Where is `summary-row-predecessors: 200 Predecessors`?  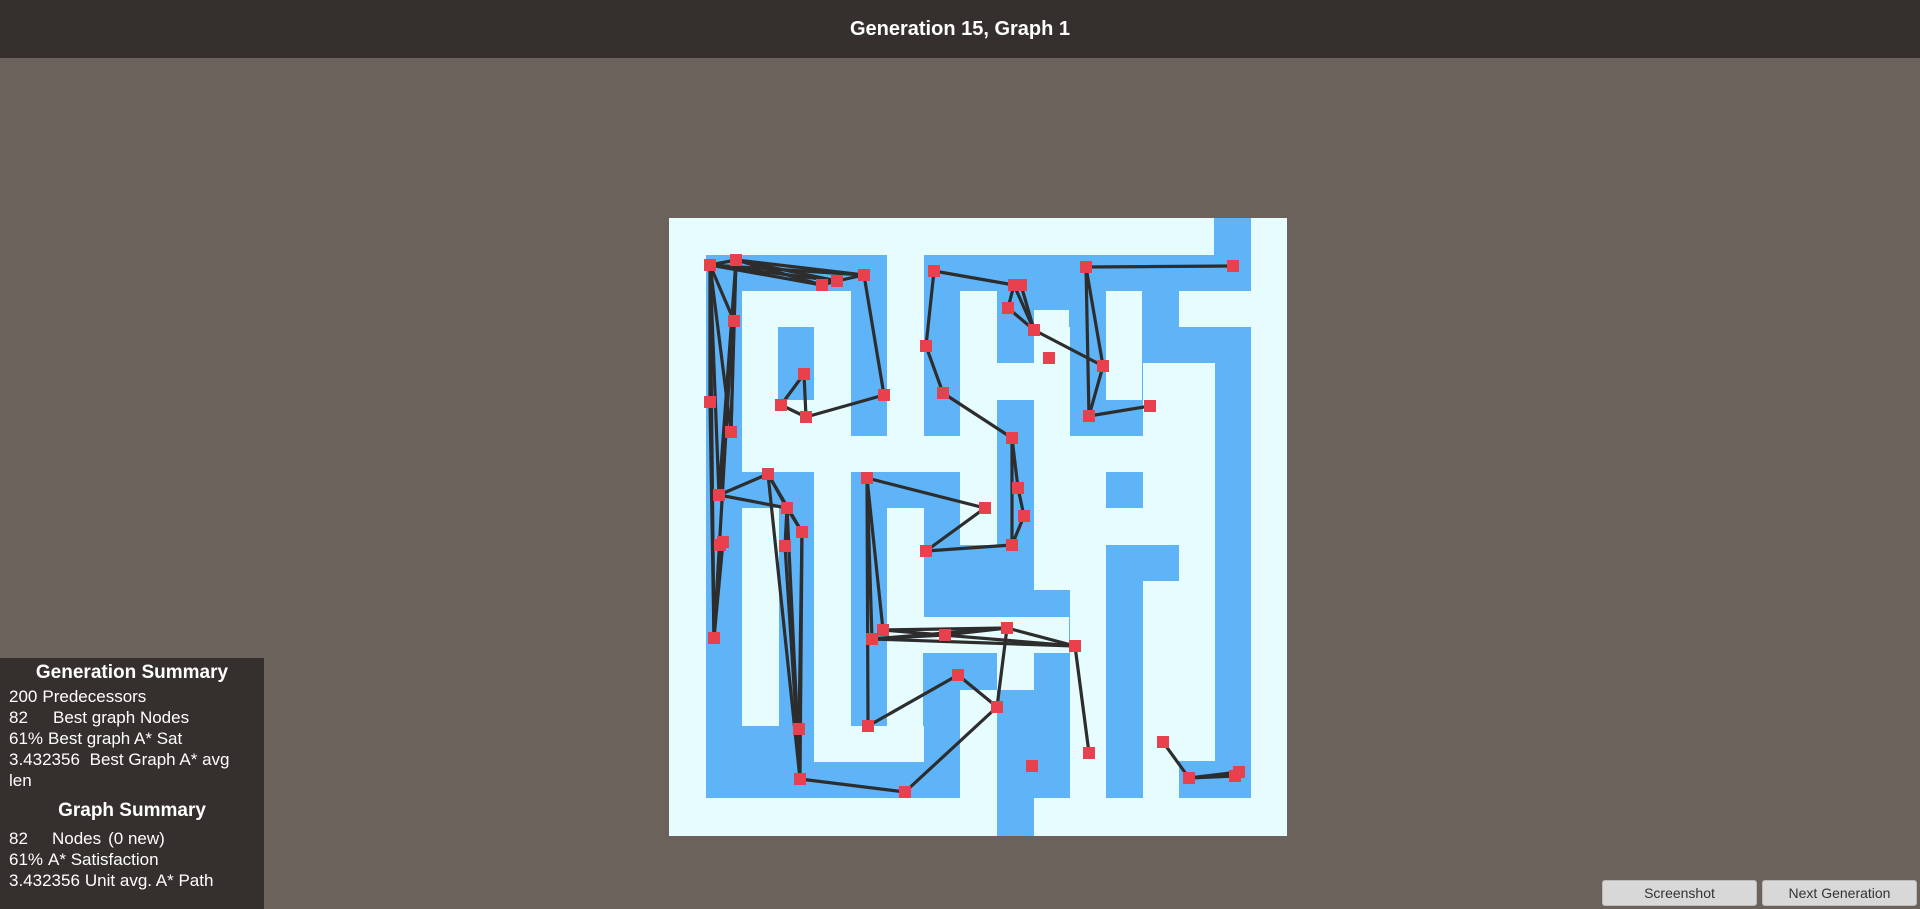
summary-row-predecessors: 200 Predecessors is located at coordinates (132, 696).